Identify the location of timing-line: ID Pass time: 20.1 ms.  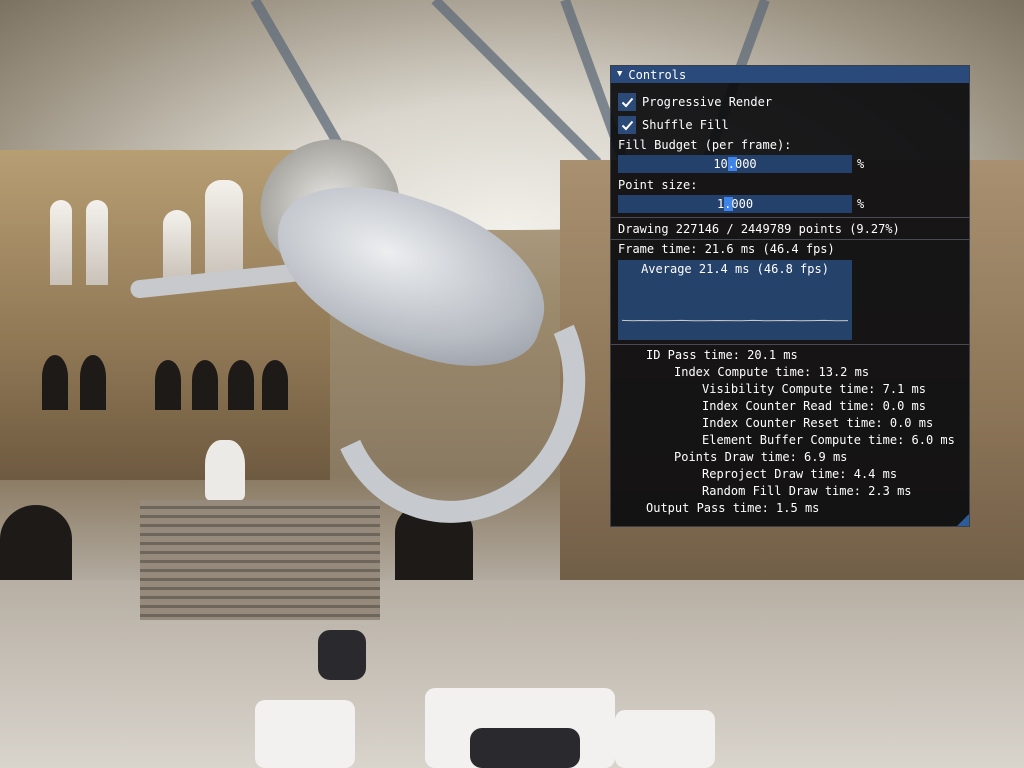
(722, 355).